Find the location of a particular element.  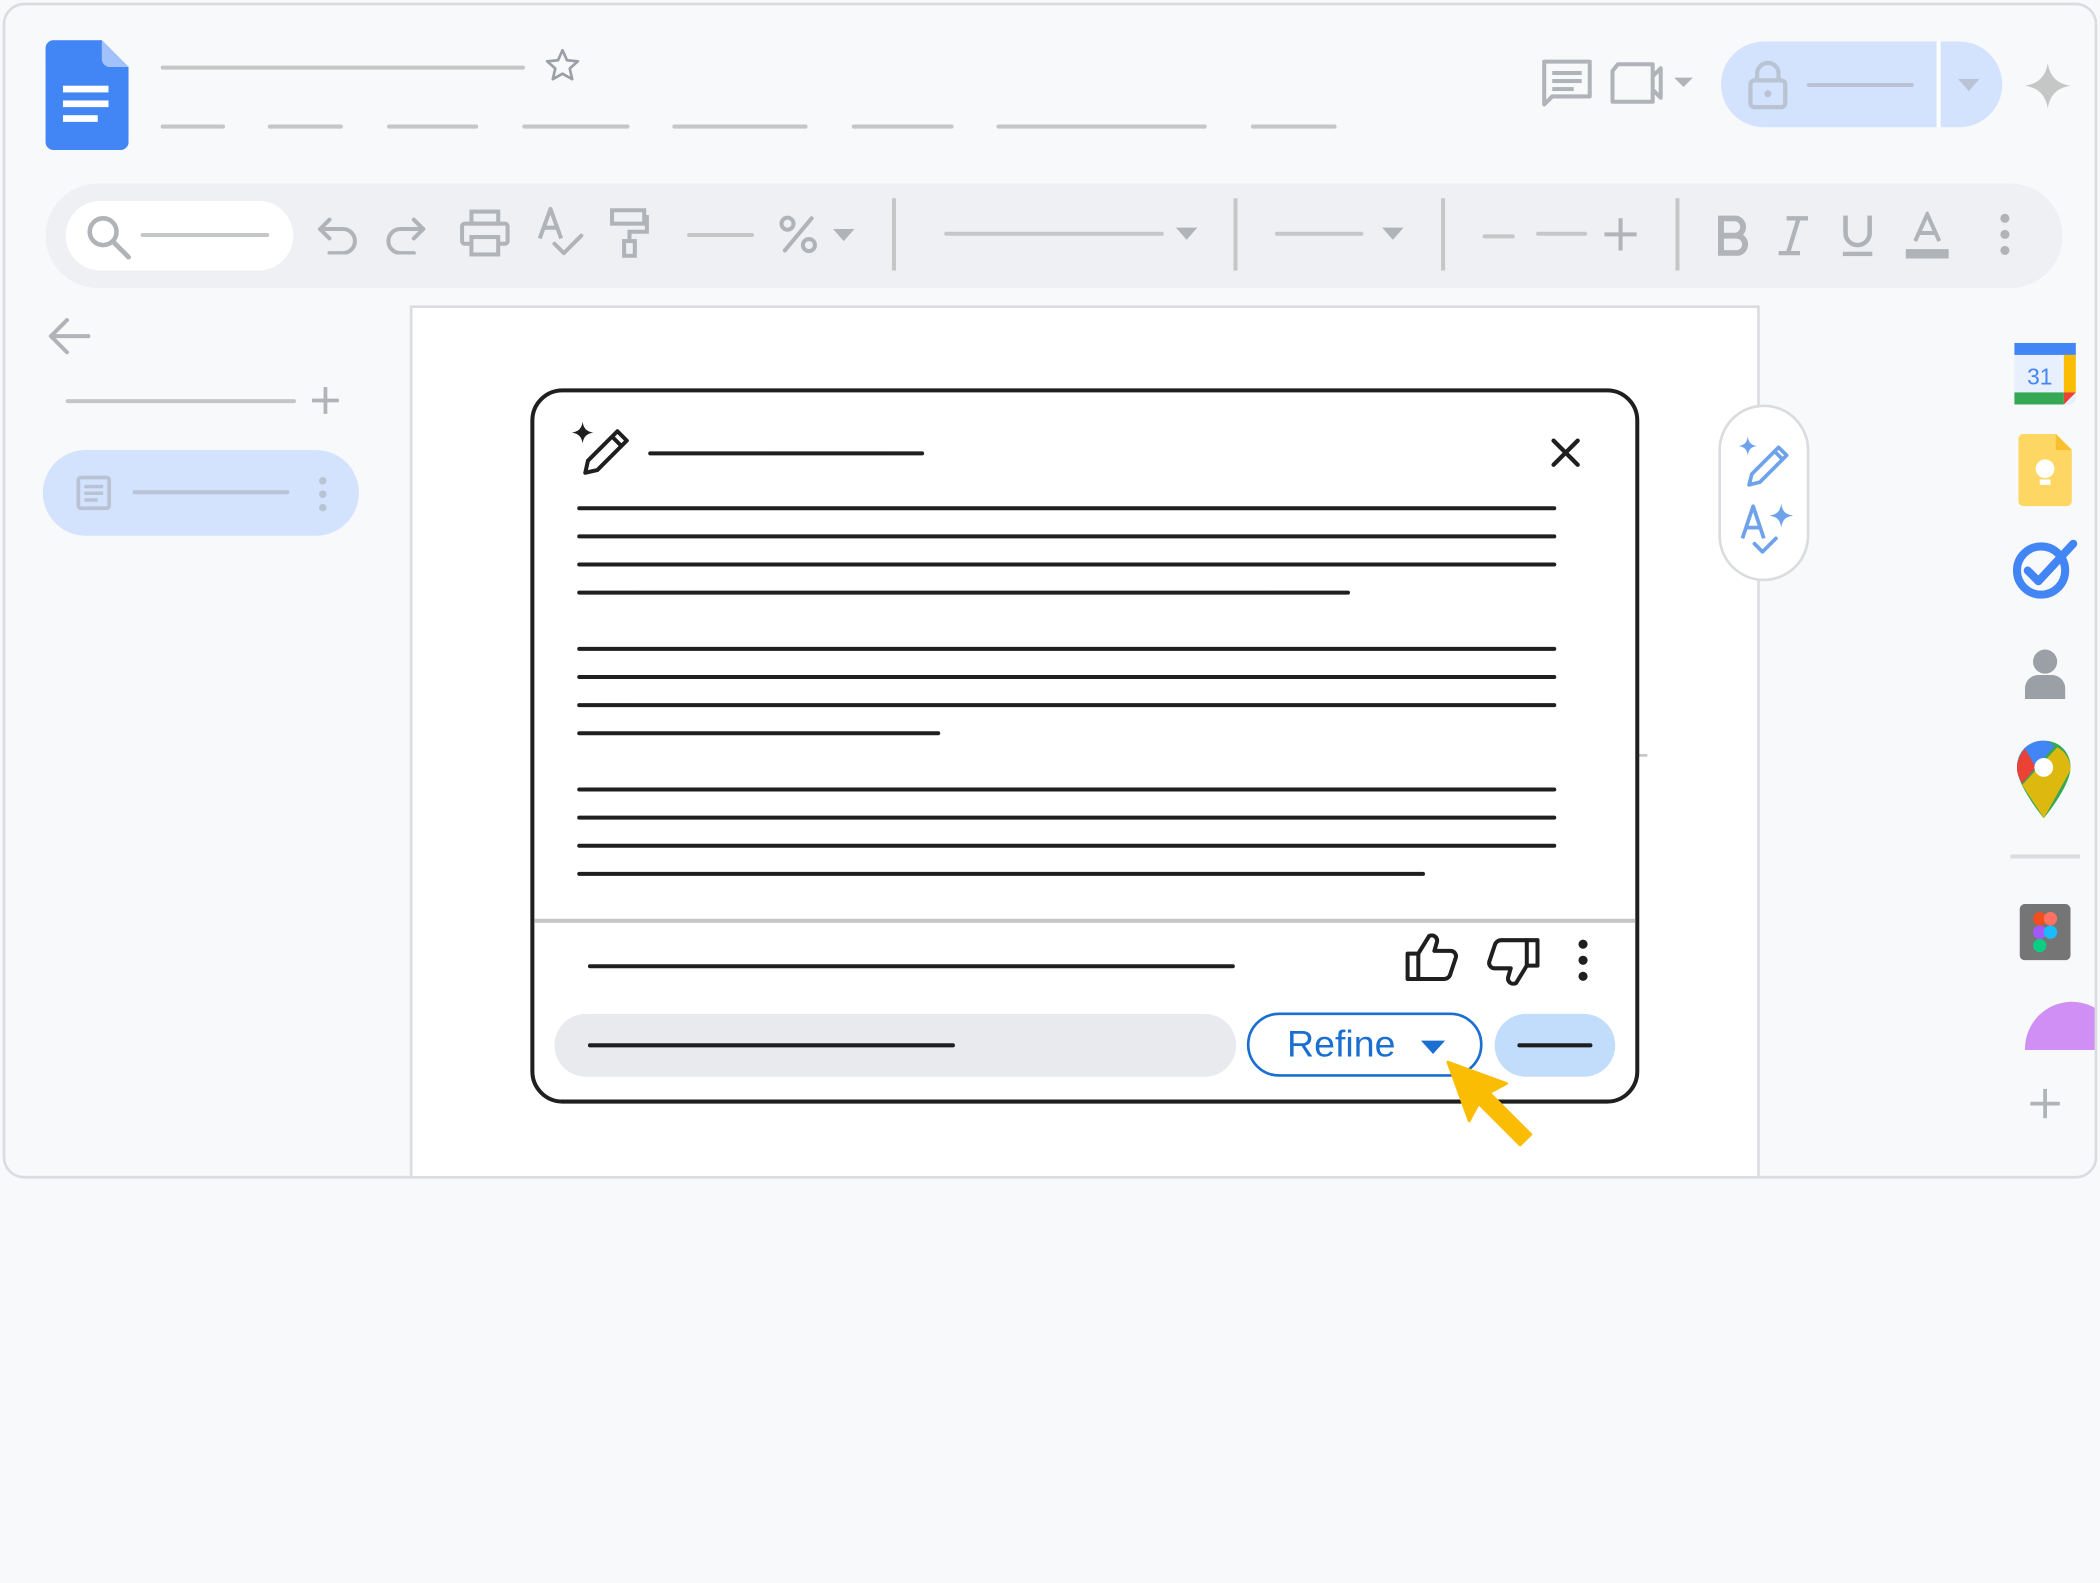

document-icon is located at coordinates (94, 493).